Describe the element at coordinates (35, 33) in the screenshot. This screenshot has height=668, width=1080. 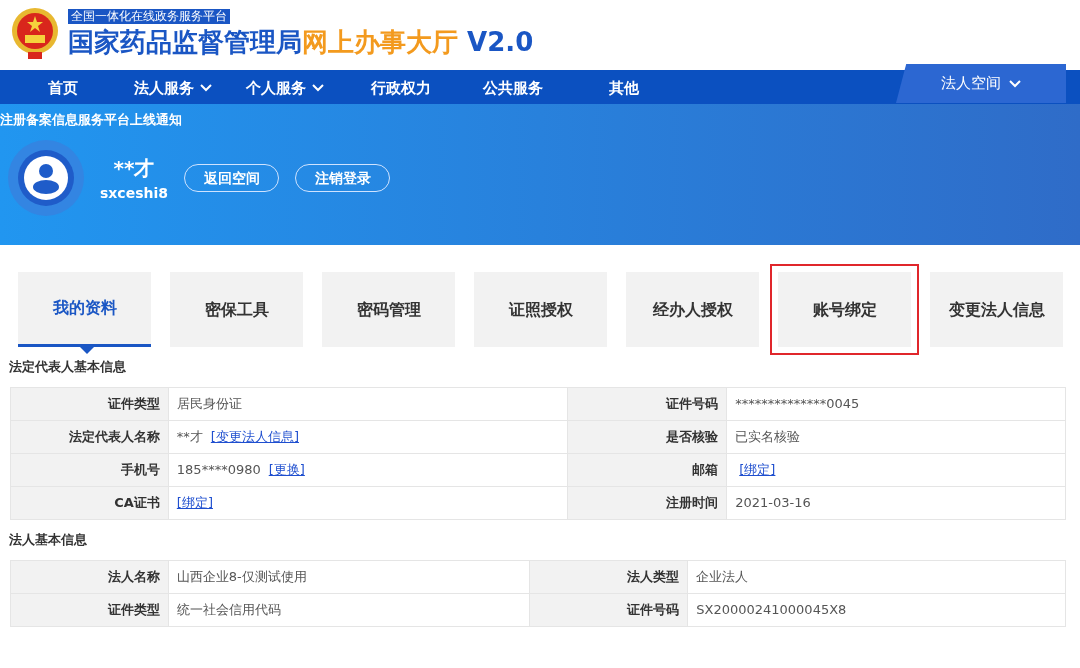
I see `emblem-icon` at that location.